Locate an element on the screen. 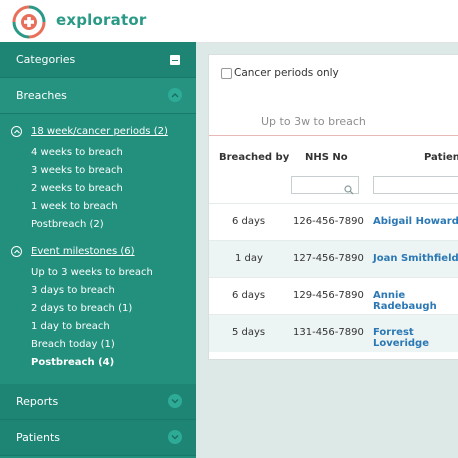 The height and width of the screenshot is (458, 458). group-title-18-week: 18 week/cancer periods (2) is located at coordinates (99, 131).